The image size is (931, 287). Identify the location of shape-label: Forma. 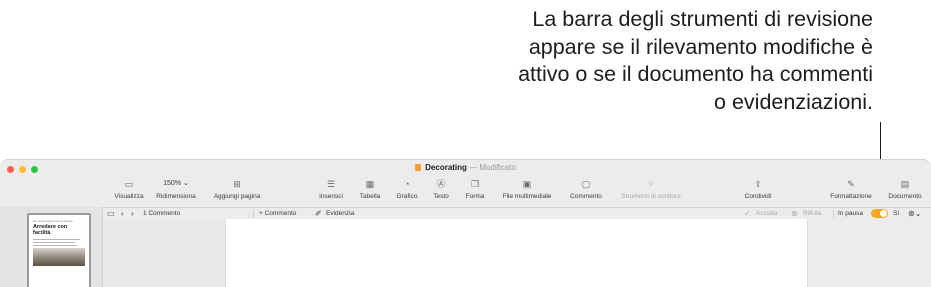
(475, 196).